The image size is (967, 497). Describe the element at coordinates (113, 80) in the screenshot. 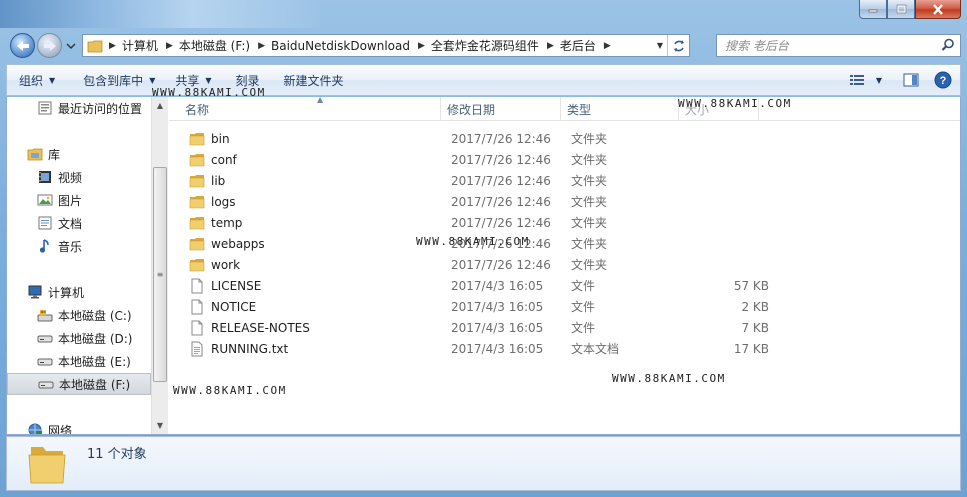

I see `include-library-label: 包含到库中` at that location.